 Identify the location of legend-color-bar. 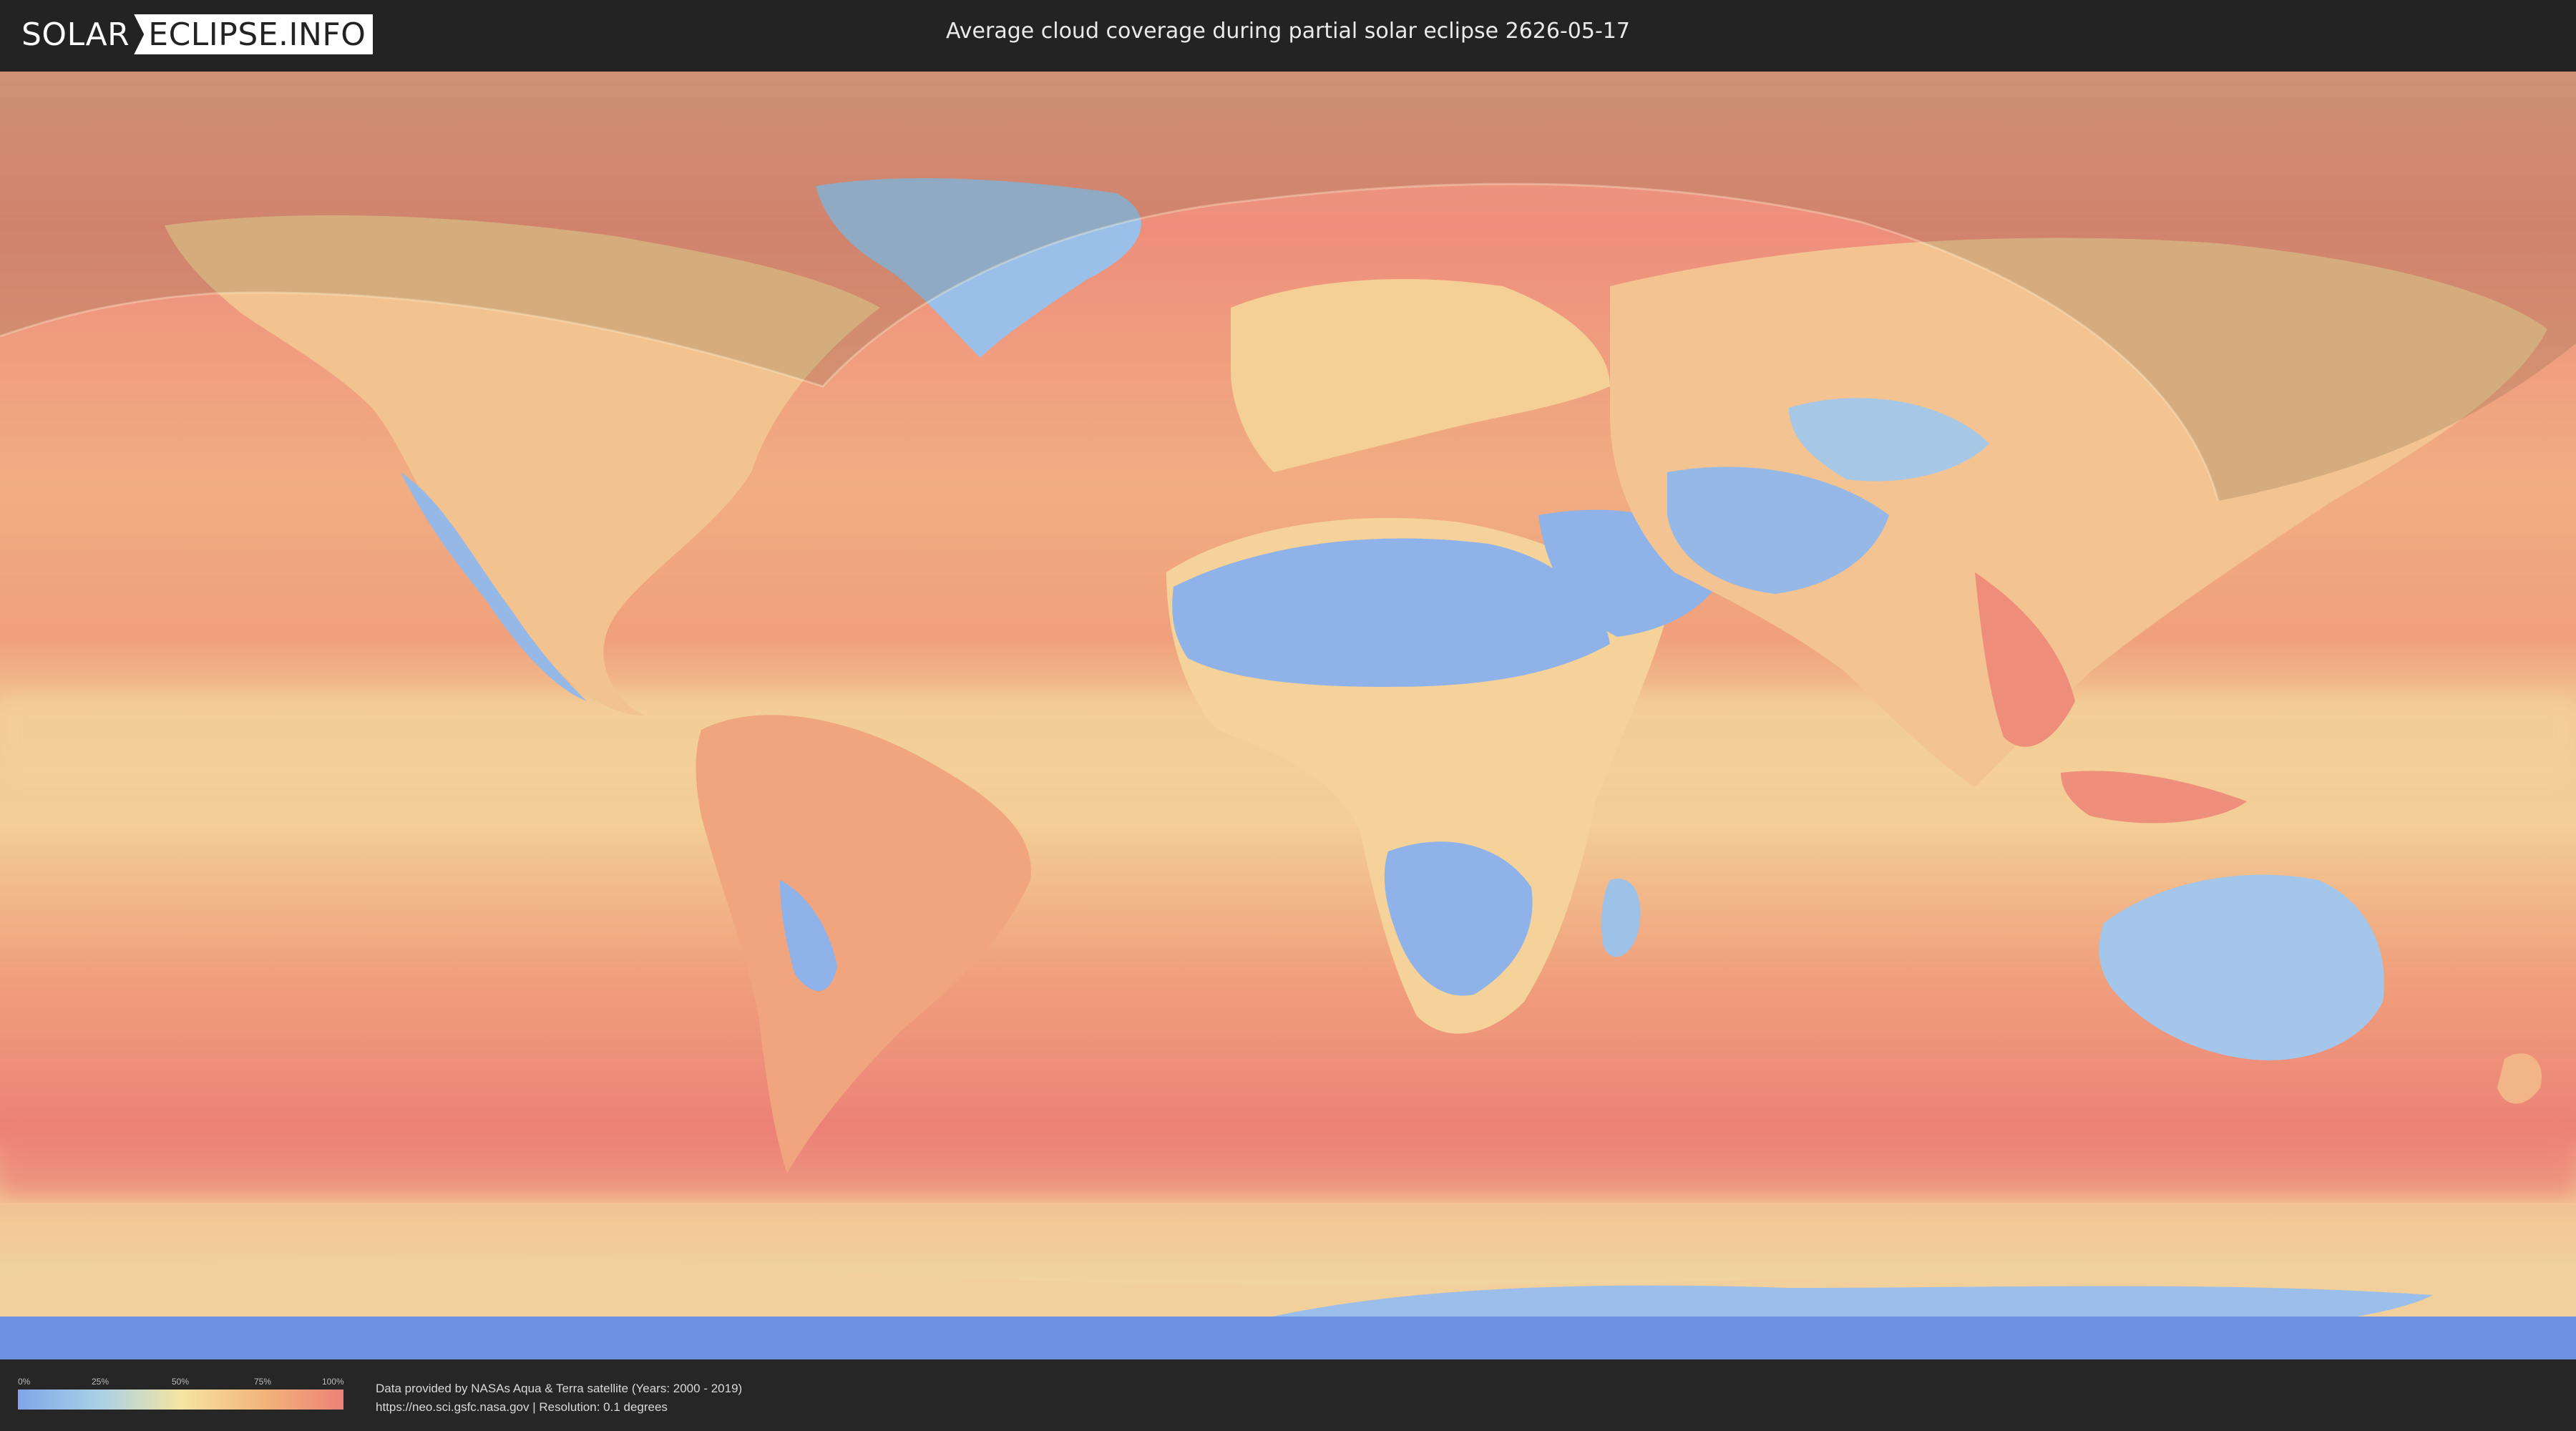
(180, 1400).